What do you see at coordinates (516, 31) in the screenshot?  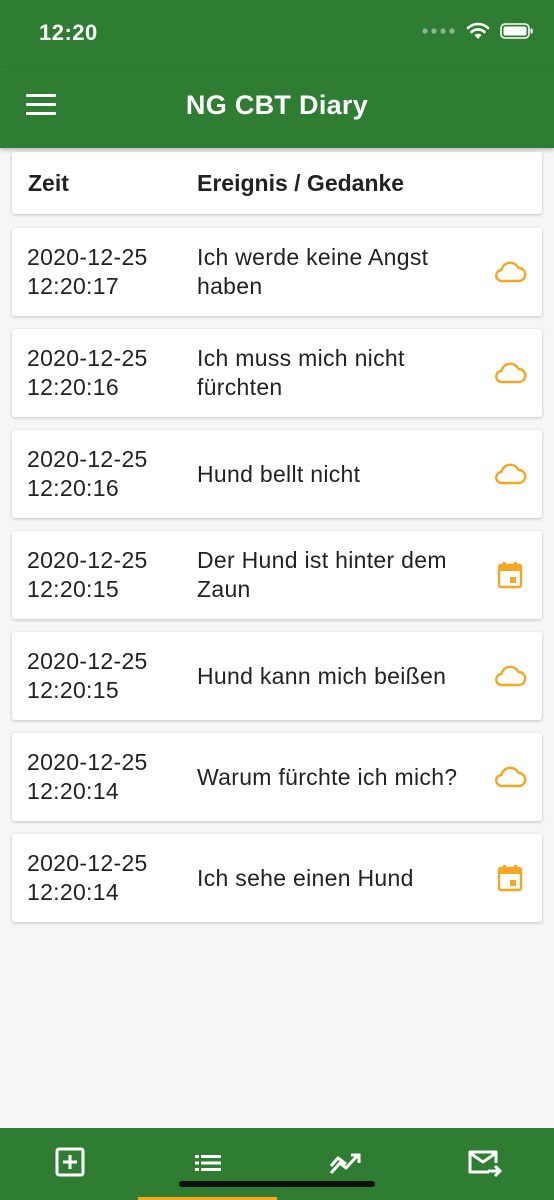 I see `battery-icon` at bounding box center [516, 31].